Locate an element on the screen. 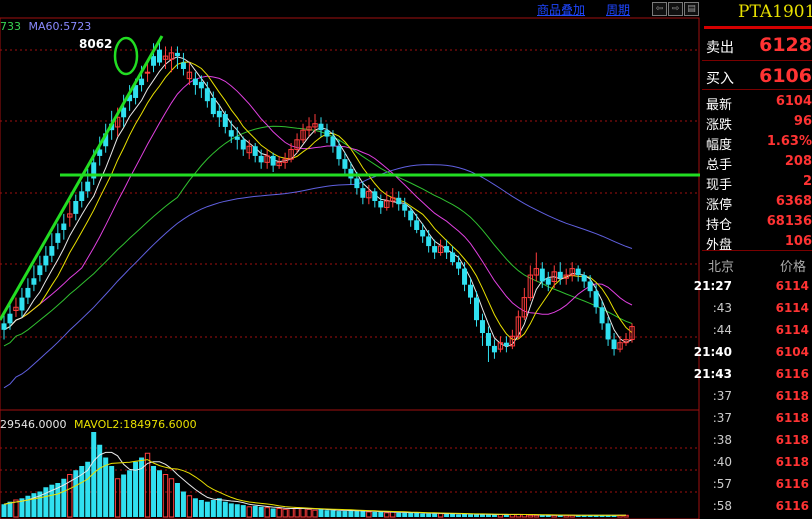  stat-value: 2 is located at coordinates (807, 181).